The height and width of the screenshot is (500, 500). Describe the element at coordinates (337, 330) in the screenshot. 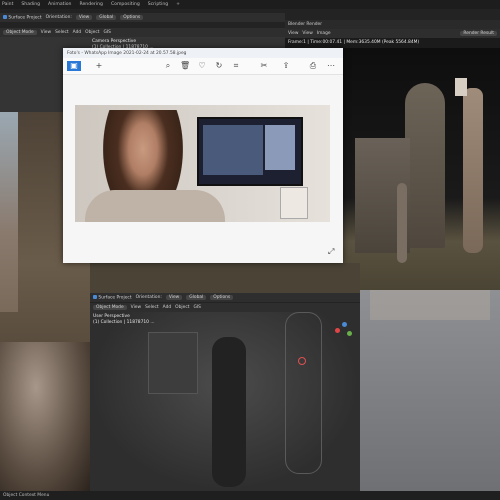

I see `gizmo-x-icon` at that location.